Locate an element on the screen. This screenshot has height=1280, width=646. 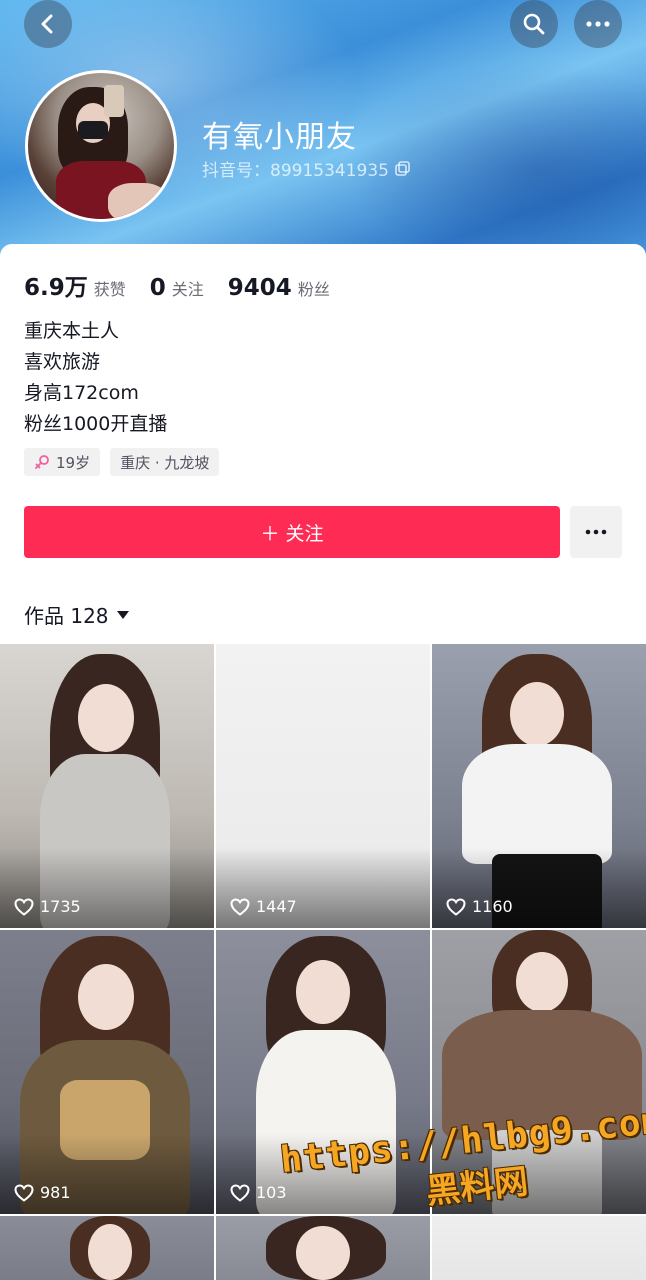
like-count: 981 is located at coordinates (42, 1192).